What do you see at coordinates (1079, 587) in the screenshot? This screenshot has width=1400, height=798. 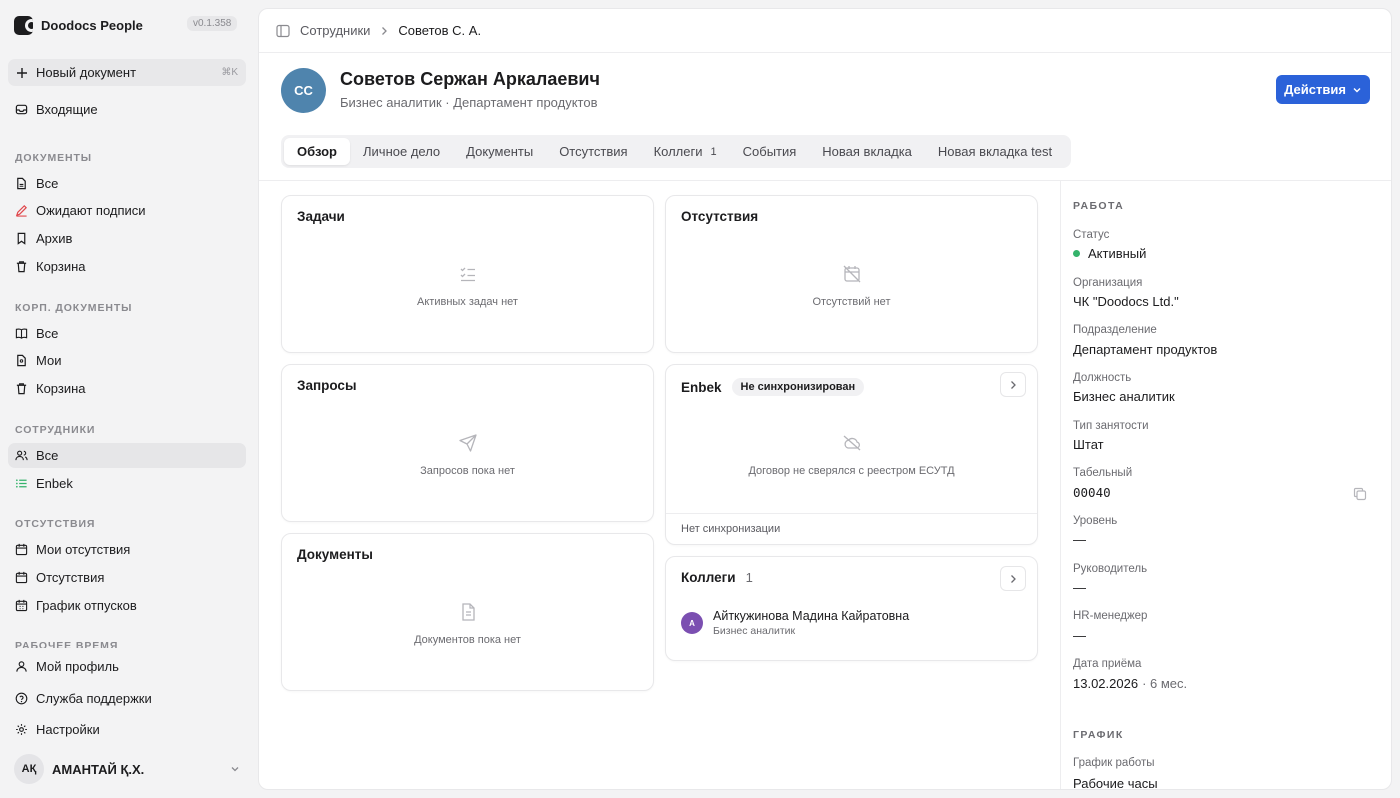 I see `field-value: —` at bounding box center [1079, 587].